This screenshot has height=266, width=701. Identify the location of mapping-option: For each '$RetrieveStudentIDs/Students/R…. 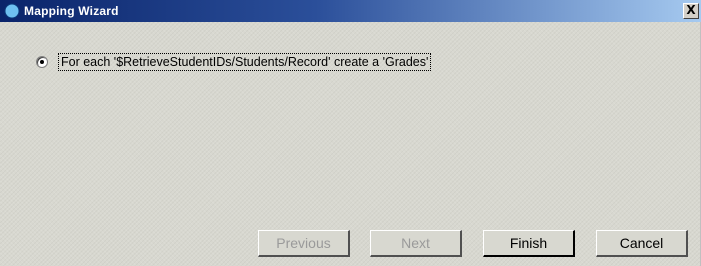
(234, 62).